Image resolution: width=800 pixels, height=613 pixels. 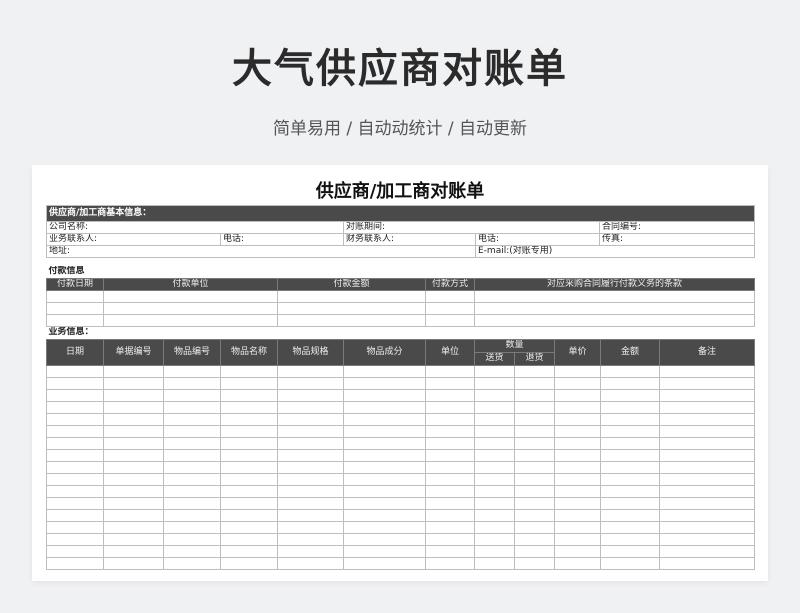 I want to click on company-name-cell: 公司名称:, so click(x=195, y=227).